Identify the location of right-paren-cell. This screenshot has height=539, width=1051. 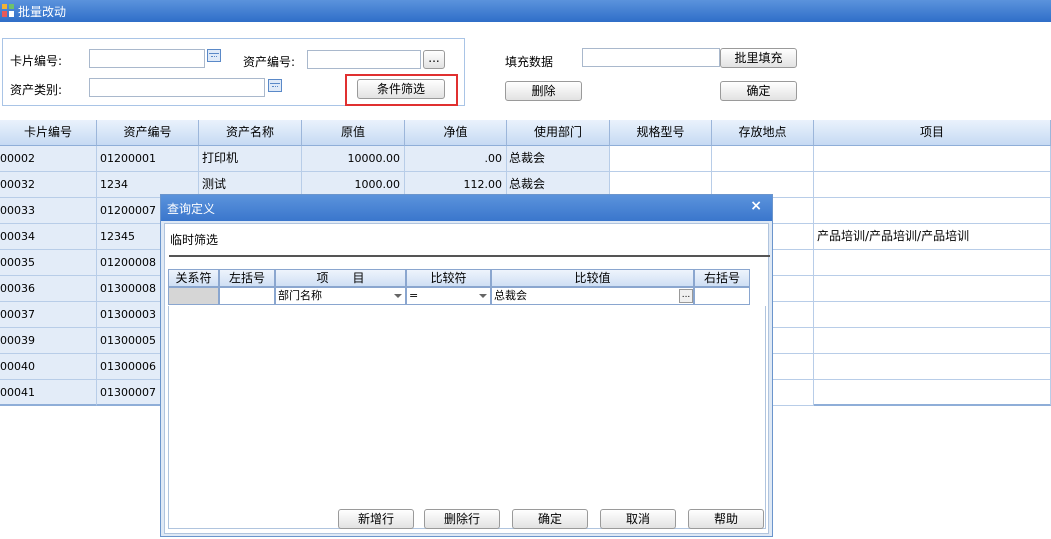
(722, 296).